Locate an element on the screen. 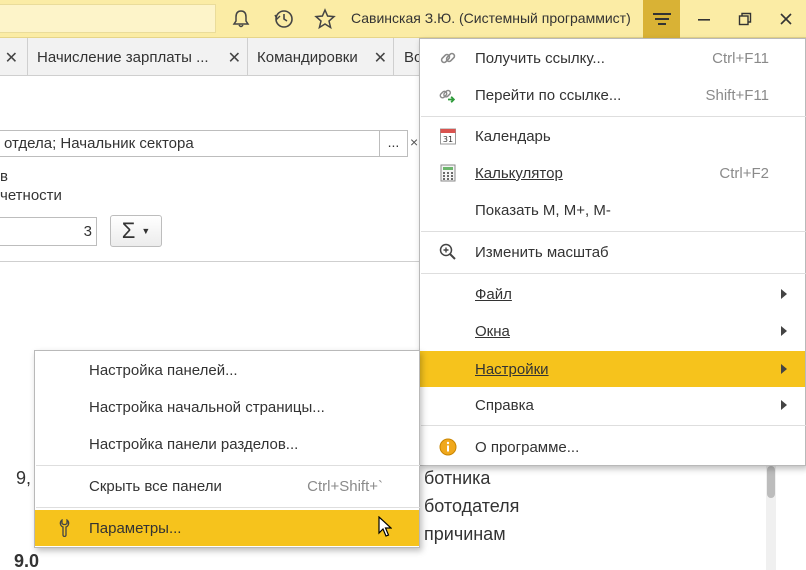 The image size is (806, 570). menu-item-windows: Окна is located at coordinates (612, 331).